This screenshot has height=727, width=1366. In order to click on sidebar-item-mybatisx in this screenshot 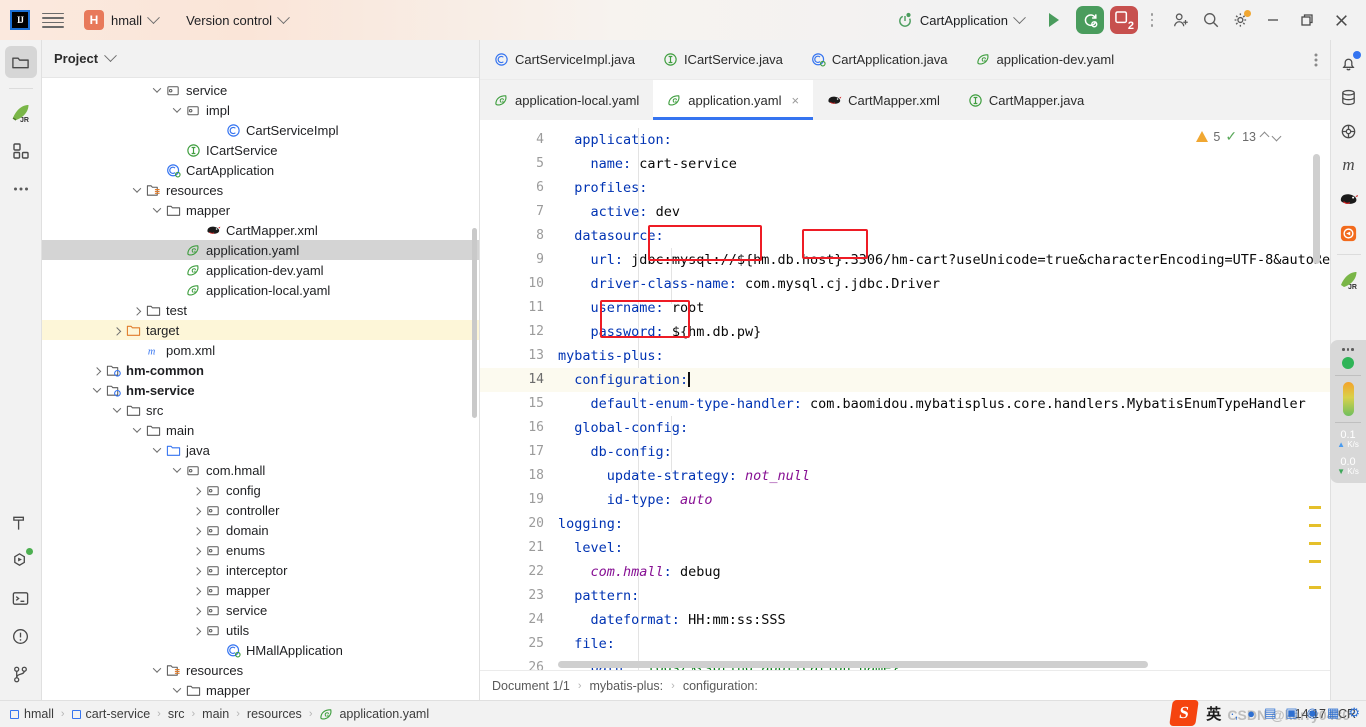, I will do `click(1349, 199)`.